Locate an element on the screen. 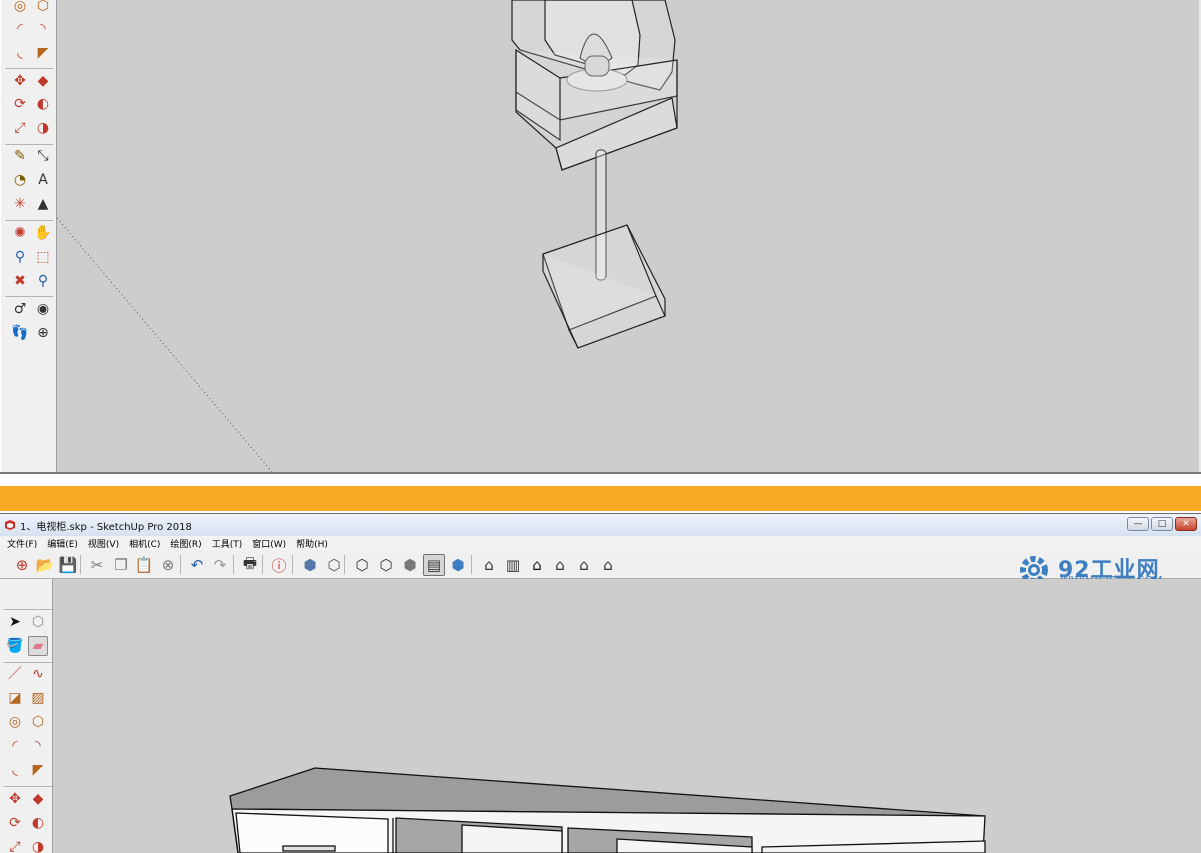 The height and width of the screenshot is (853, 1201). position-camera-icon: ♂ is located at coordinates (20, 309).